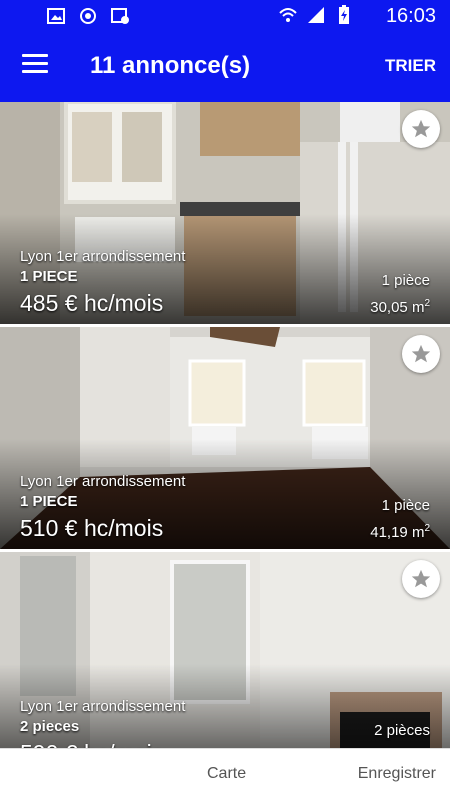 This screenshot has width=450, height=801. What do you see at coordinates (410, 66) in the screenshot?
I see `sort-button: TRIER` at bounding box center [410, 66].